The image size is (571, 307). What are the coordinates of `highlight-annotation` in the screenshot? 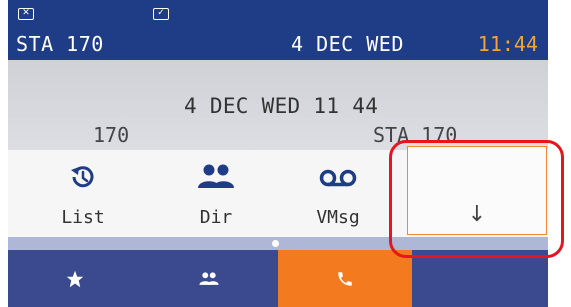 It's located at (476, 199).